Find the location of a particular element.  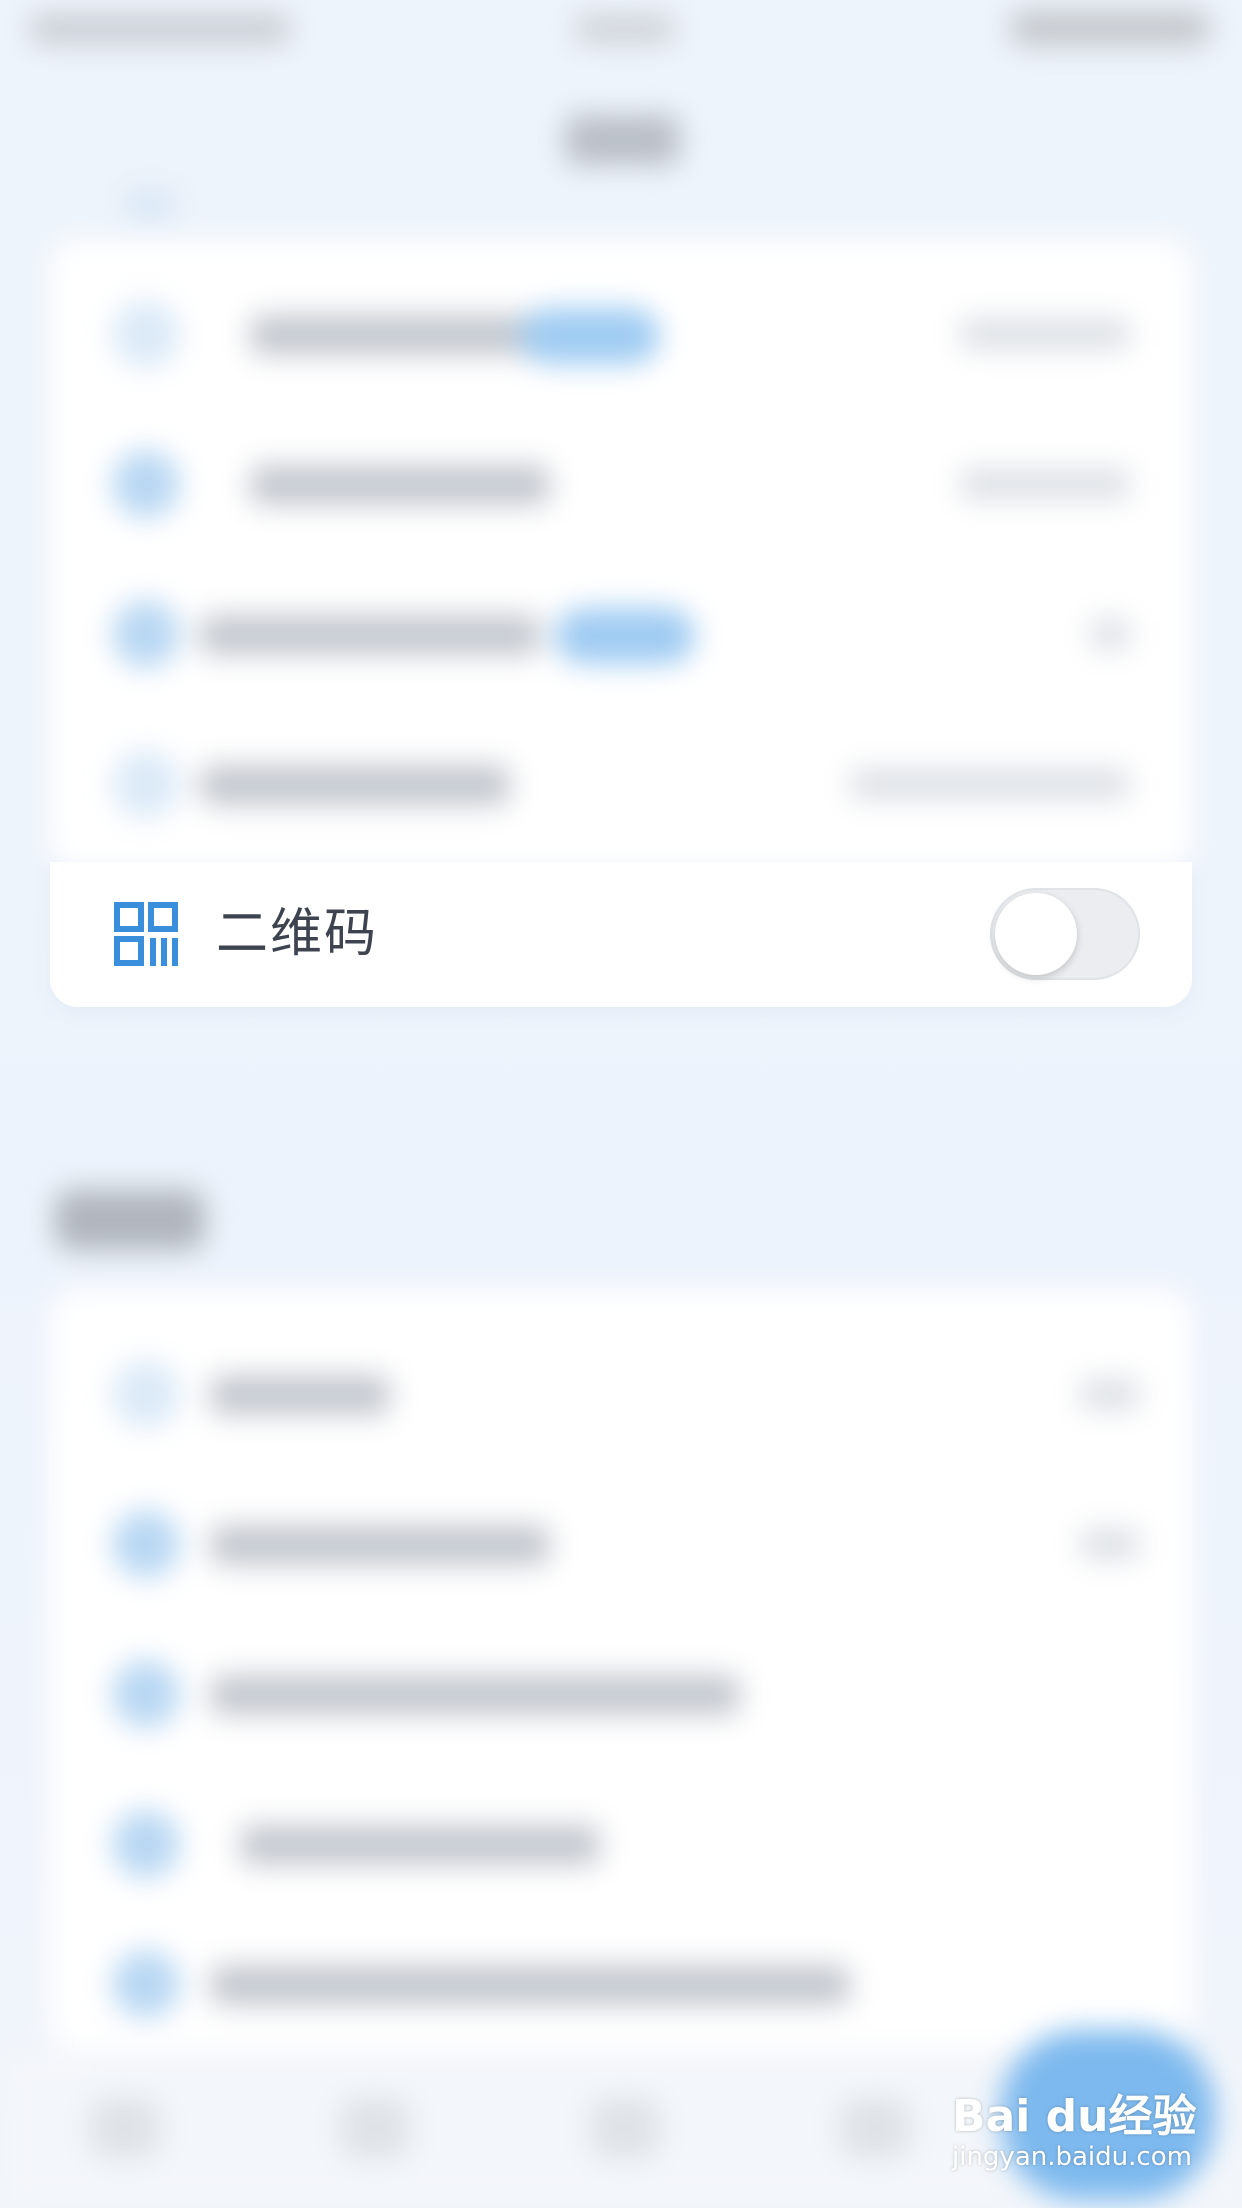

watermark-brand: Bai du经验 is located at coordinates (1074, 2116).